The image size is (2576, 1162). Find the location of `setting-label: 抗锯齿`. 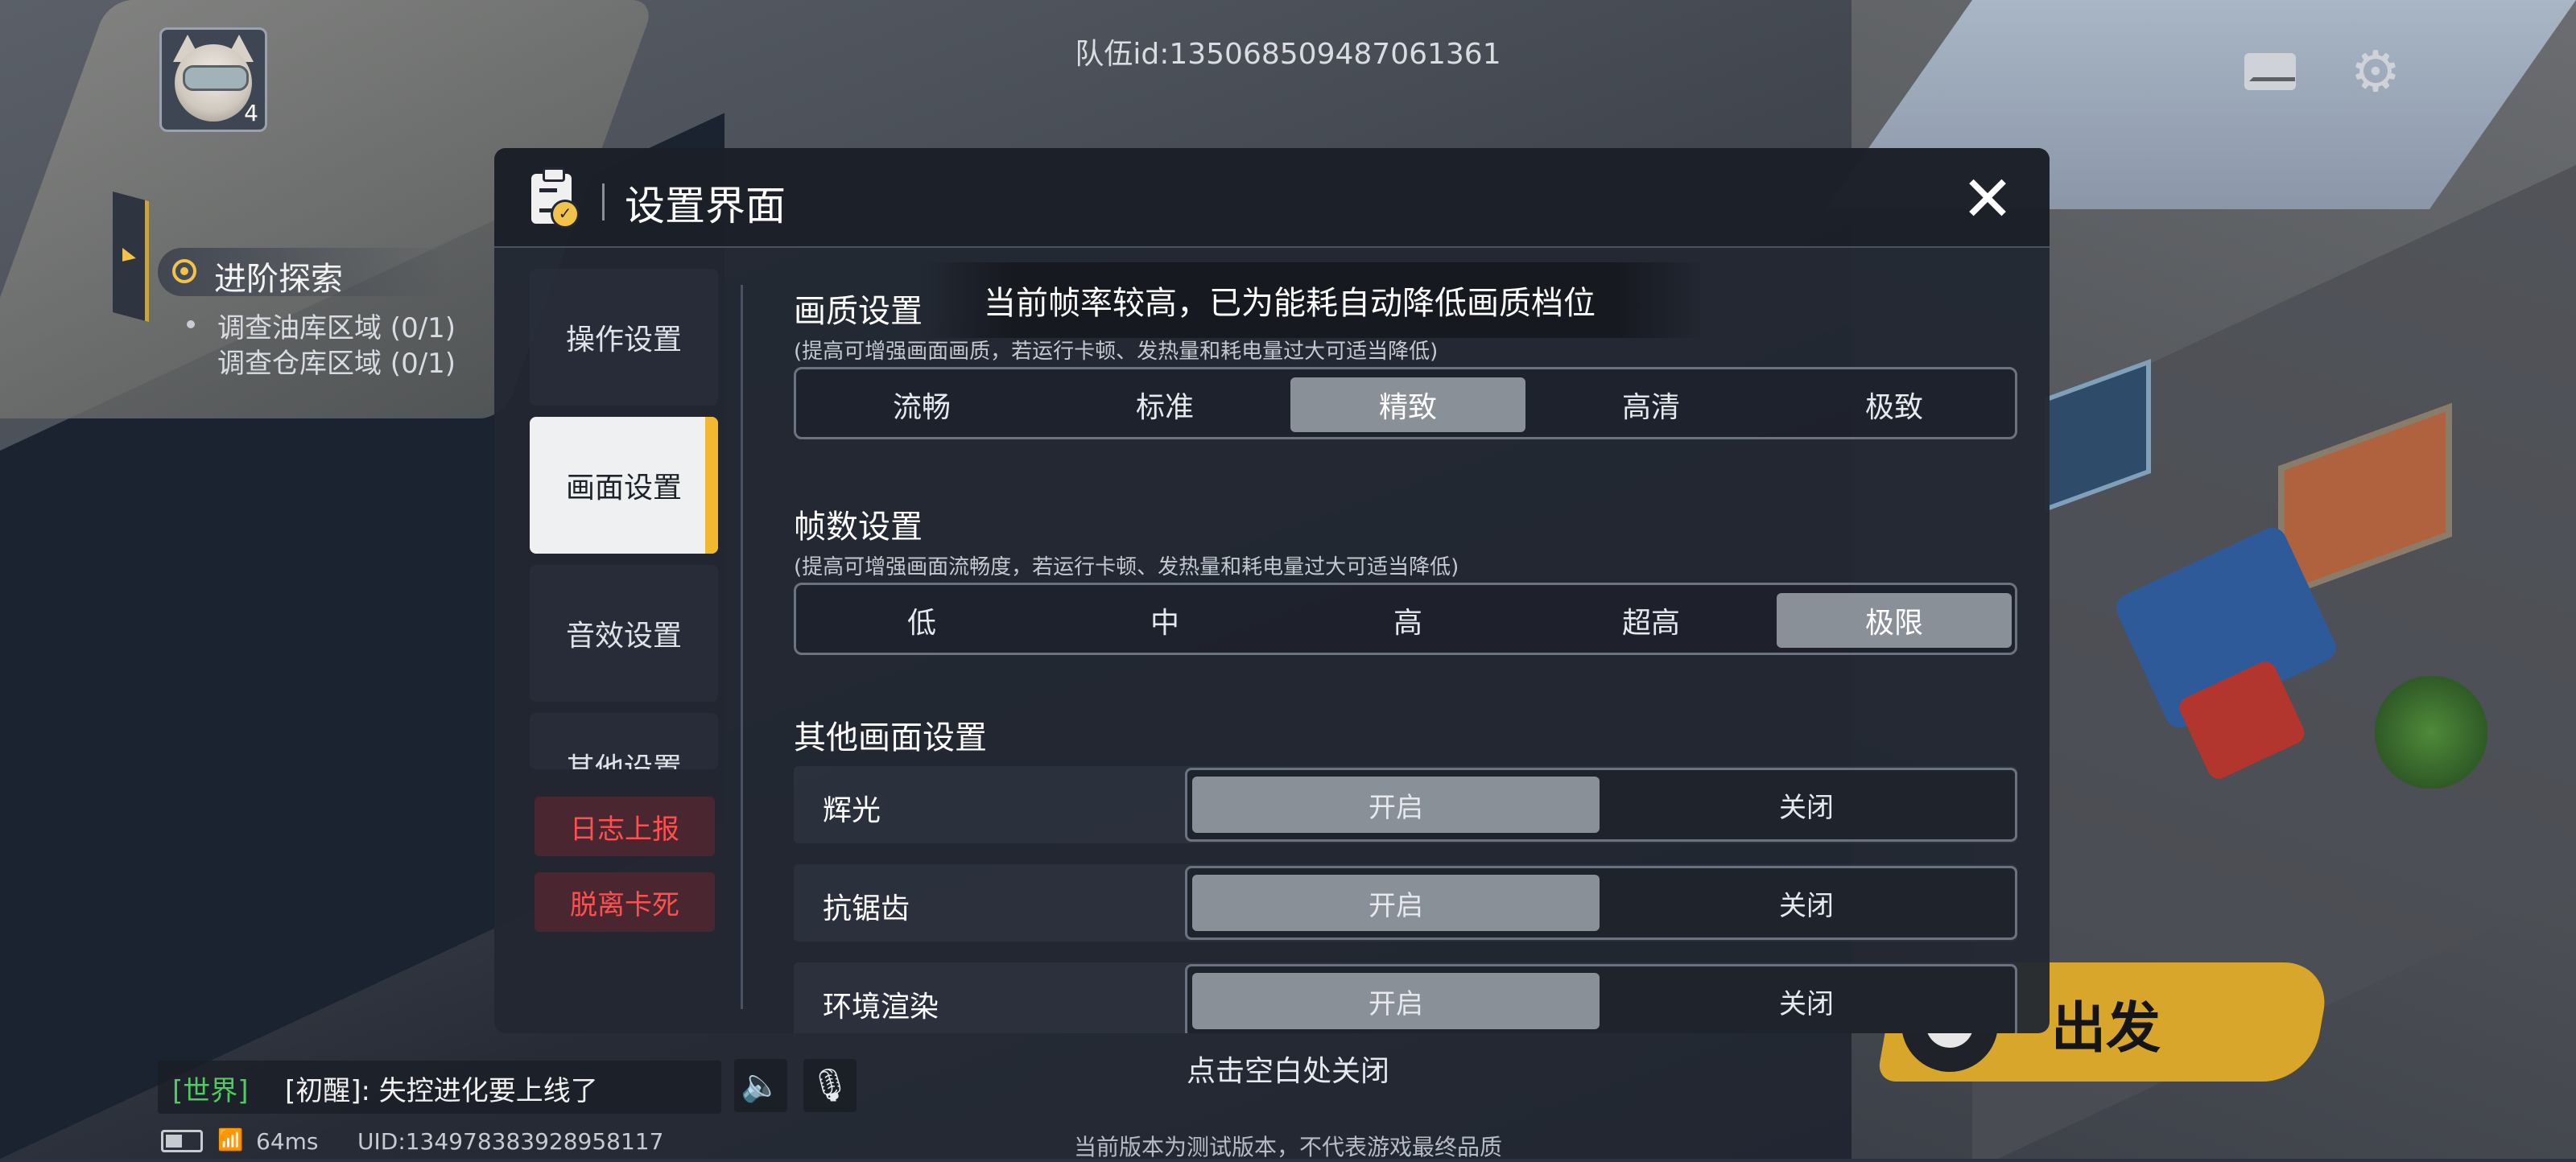

setting-label: 抗锯齿 is located at coordinates (866, 908).